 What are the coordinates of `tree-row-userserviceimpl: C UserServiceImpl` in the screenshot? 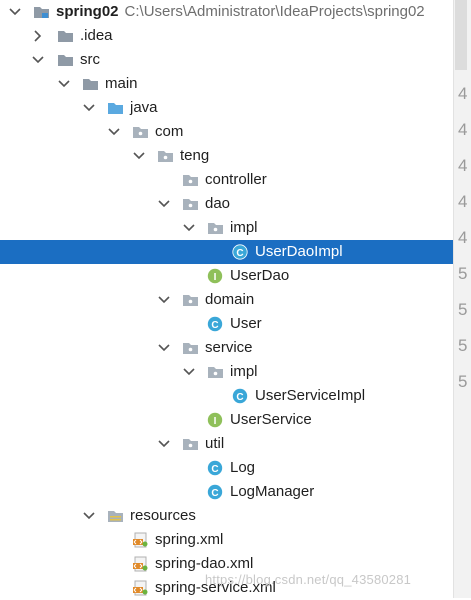 It's located at (226, 396).